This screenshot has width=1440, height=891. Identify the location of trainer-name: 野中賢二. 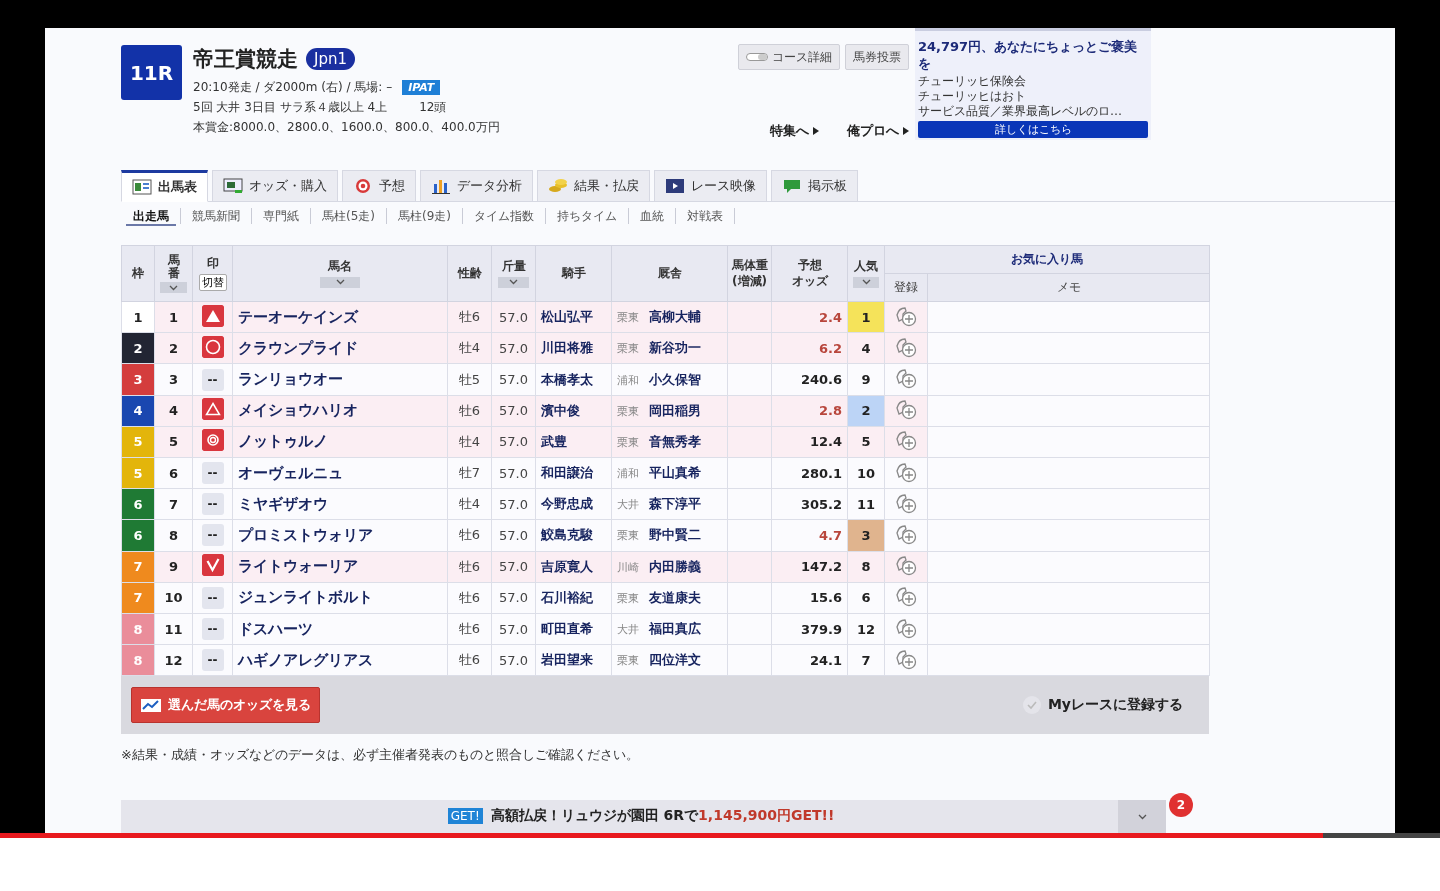
(675, 535).